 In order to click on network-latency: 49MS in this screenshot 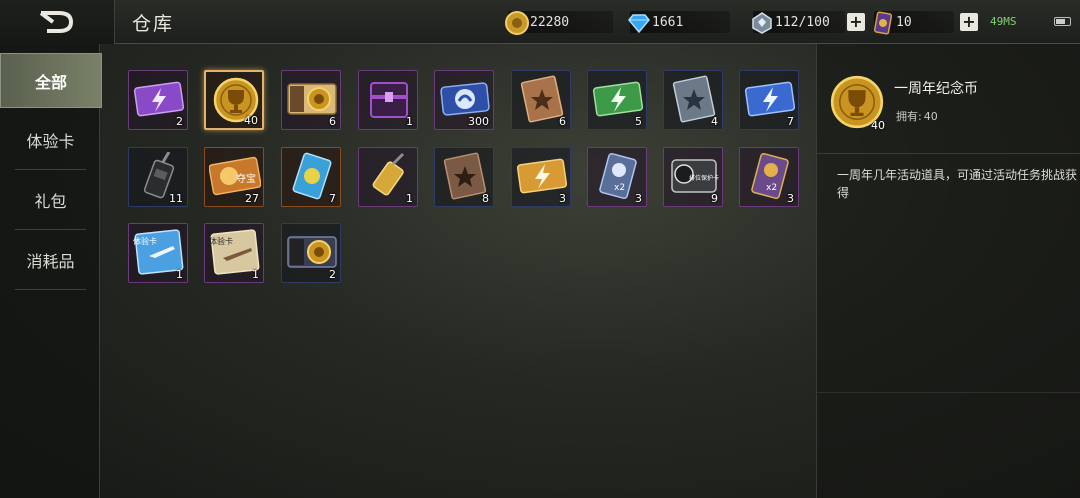, I will do `click(1003, 21)`.